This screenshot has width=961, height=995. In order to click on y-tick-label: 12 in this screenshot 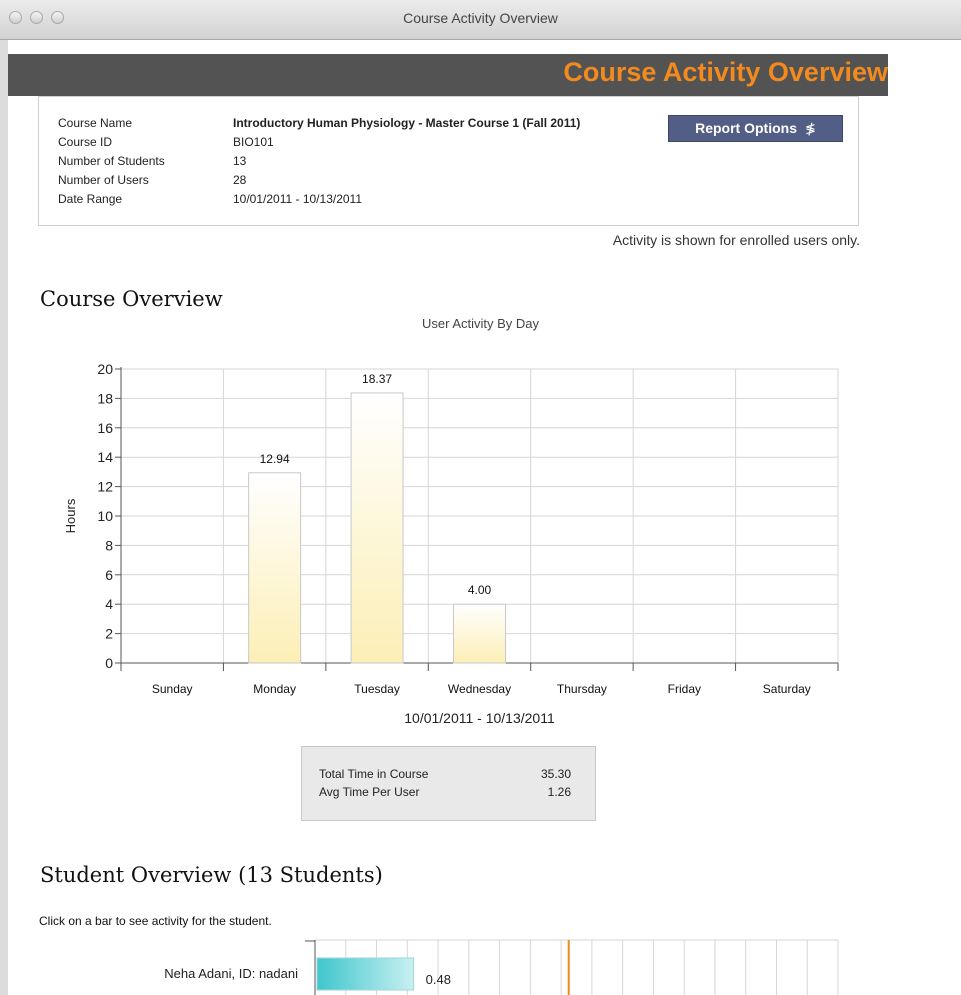, I will do `click(105, 487)`.